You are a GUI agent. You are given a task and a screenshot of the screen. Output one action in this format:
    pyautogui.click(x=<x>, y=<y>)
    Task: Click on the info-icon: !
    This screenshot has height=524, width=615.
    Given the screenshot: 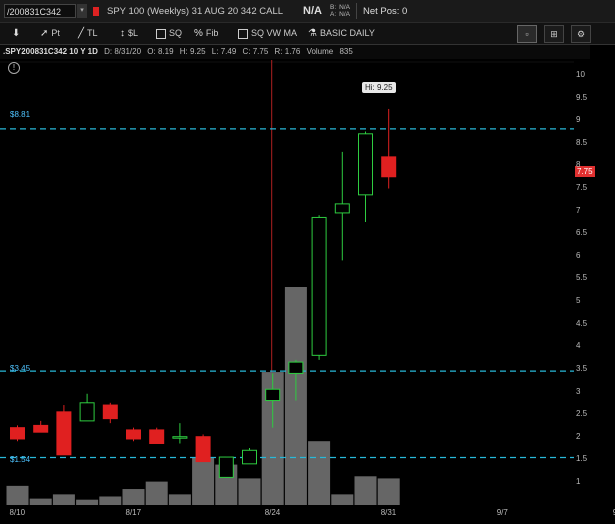 What is the action you would take?
    pyautogui.click(x=14, y=68)
    